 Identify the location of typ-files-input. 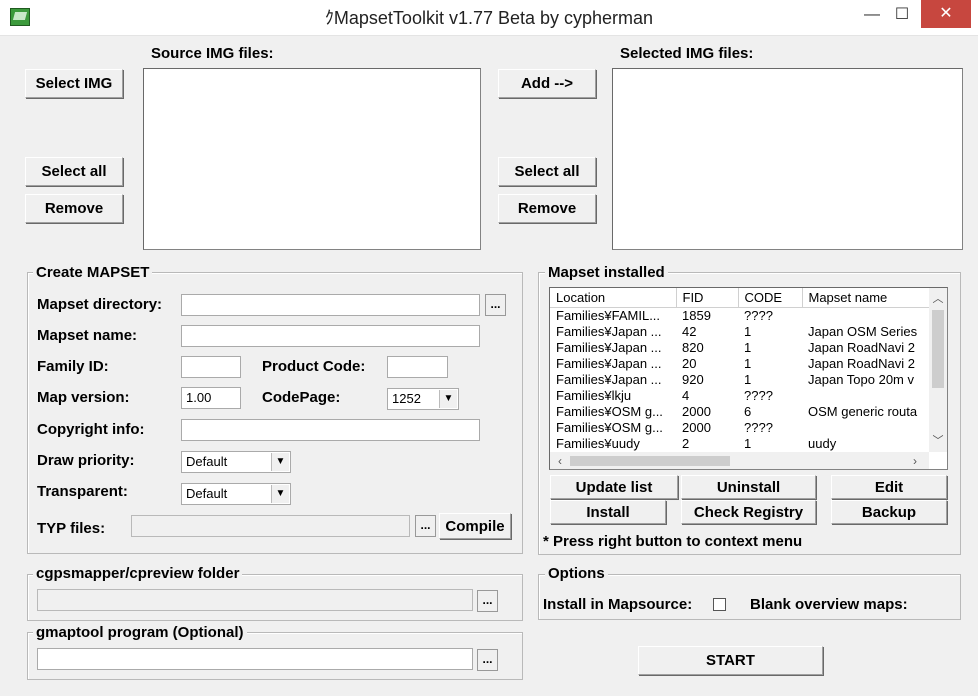
(270, 526).